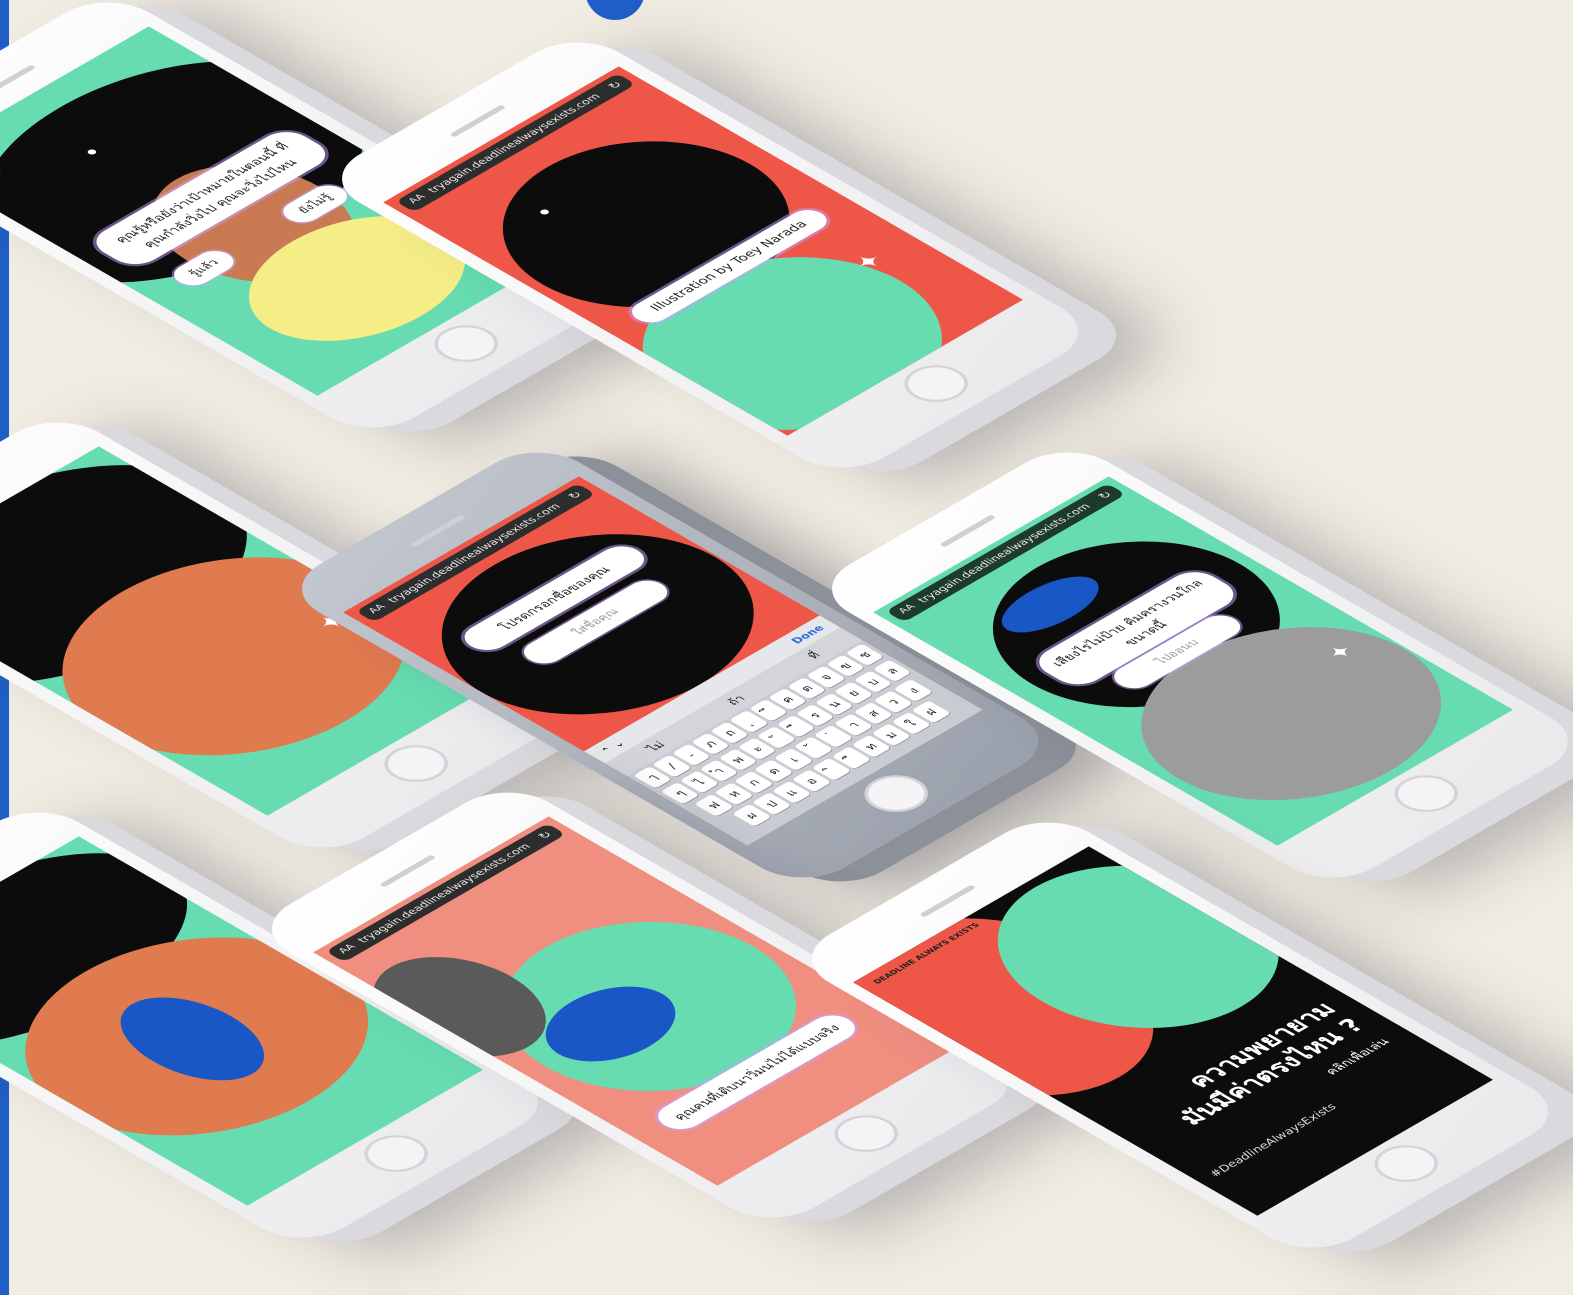 Image resolution: width=1573 pixels, height=1295 pixels. What do you see at coordinates (813, 655) in the screenshot?
I see `suggestion-item: ที่` at bounding box center [813, 655].